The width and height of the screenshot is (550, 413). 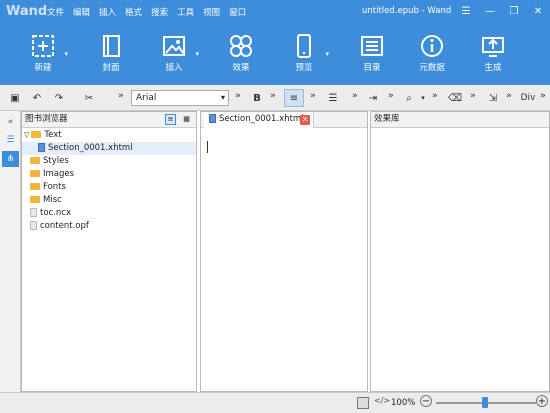 I want to click on tree-item-label: content.opf, so click(x=64, y=226).